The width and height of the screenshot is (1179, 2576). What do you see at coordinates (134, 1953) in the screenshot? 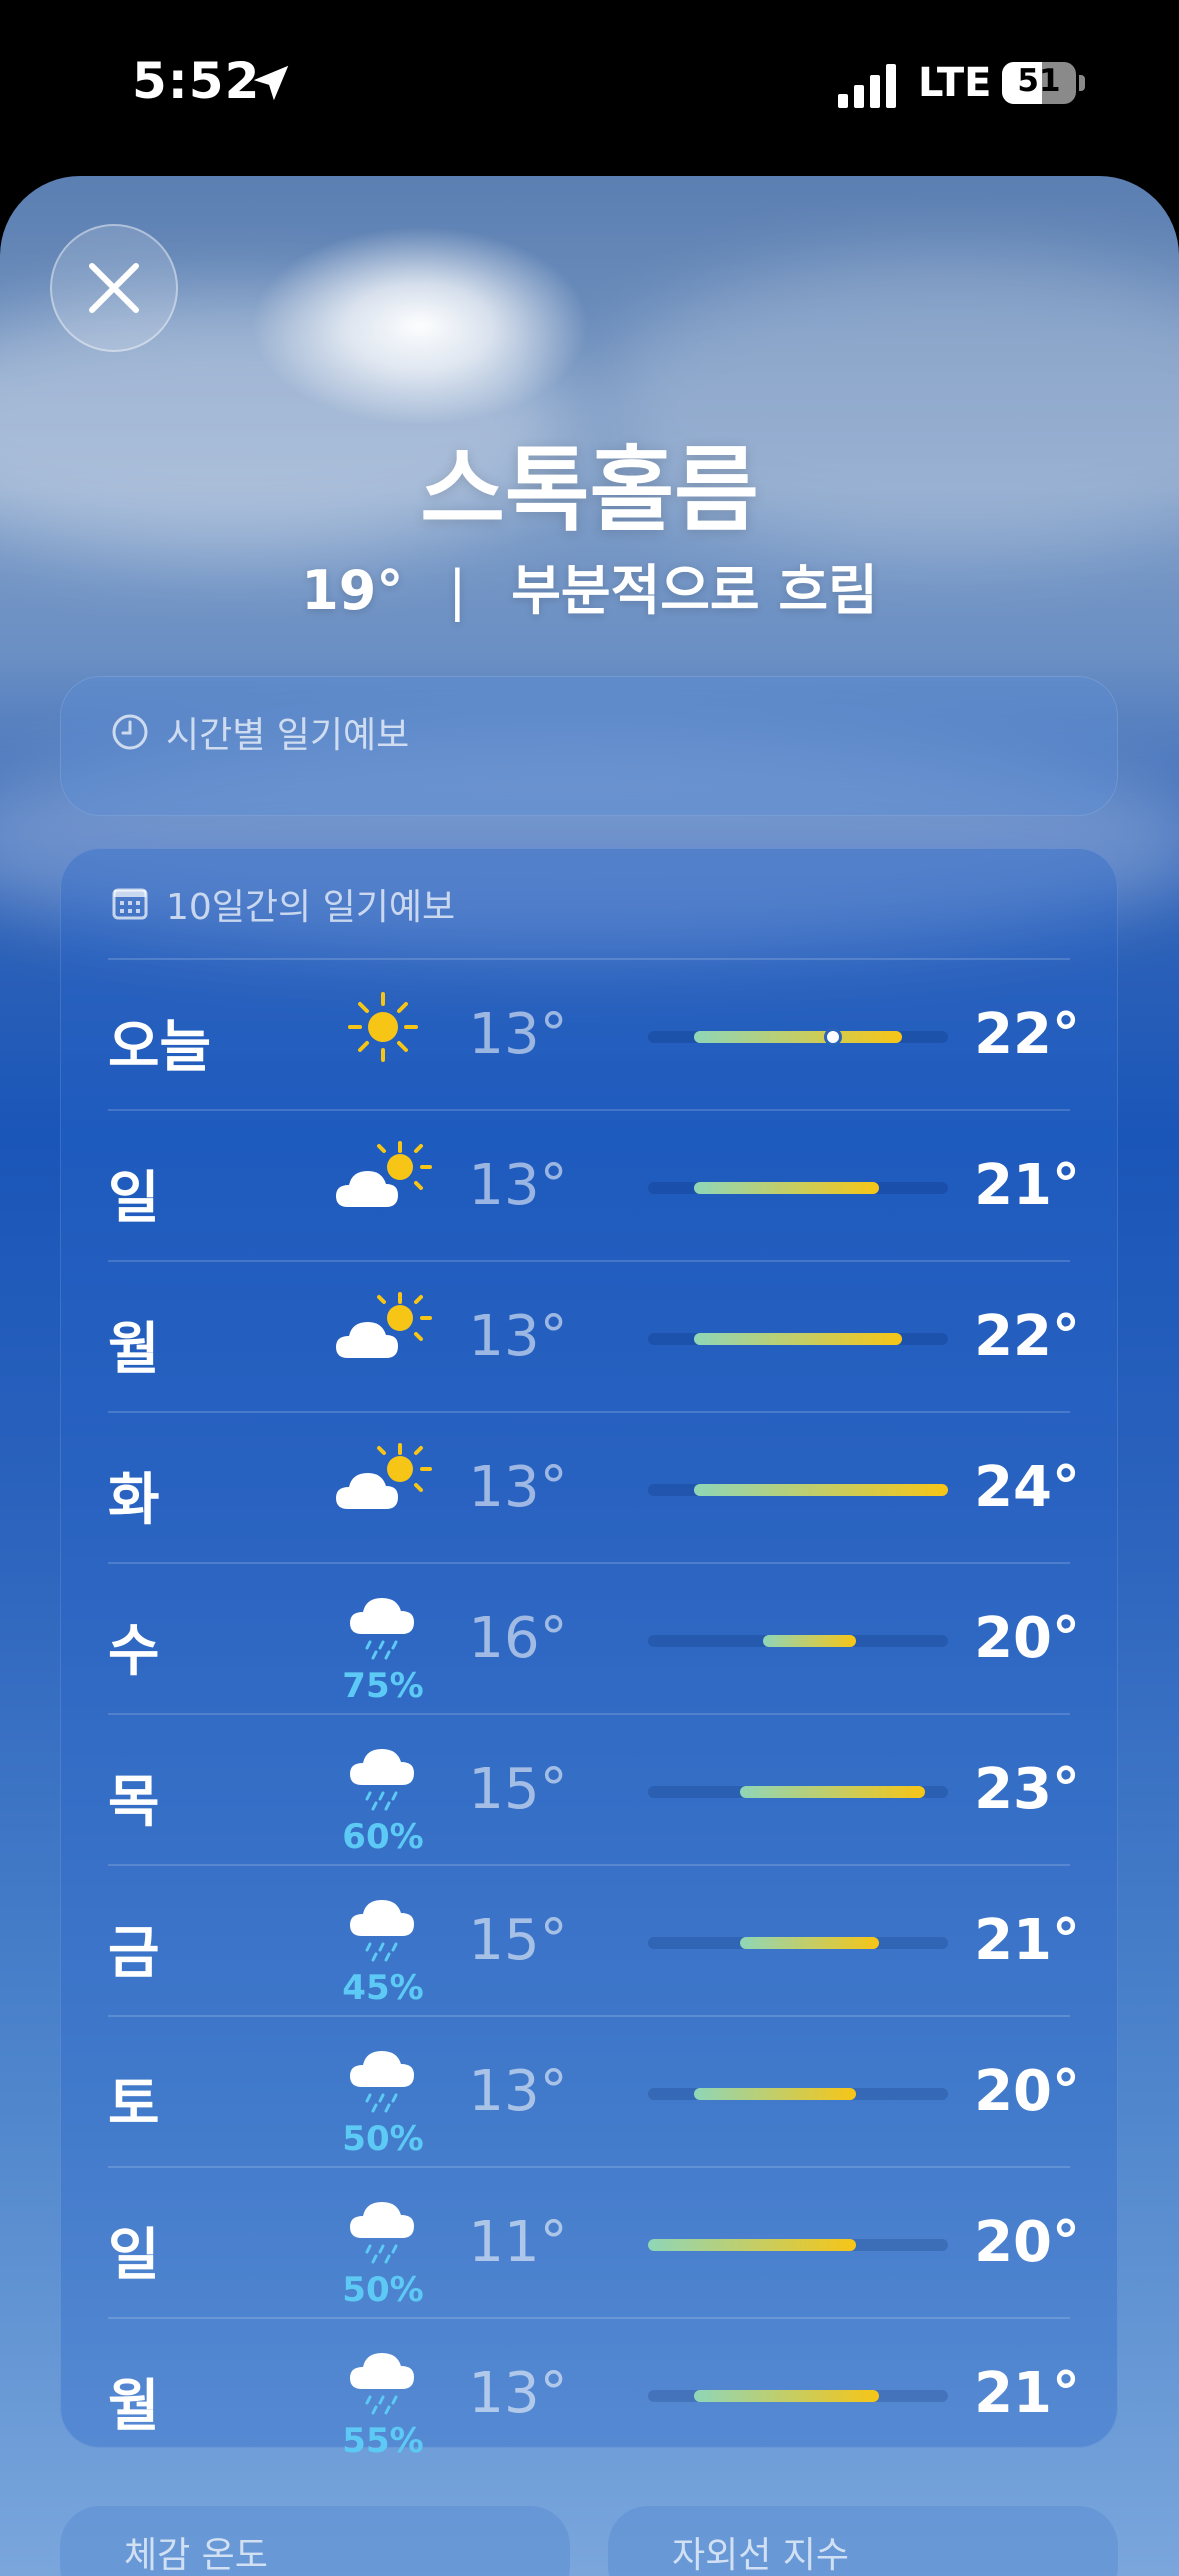
I see `forecast-day: 금` at bounding box center [134, 1953].